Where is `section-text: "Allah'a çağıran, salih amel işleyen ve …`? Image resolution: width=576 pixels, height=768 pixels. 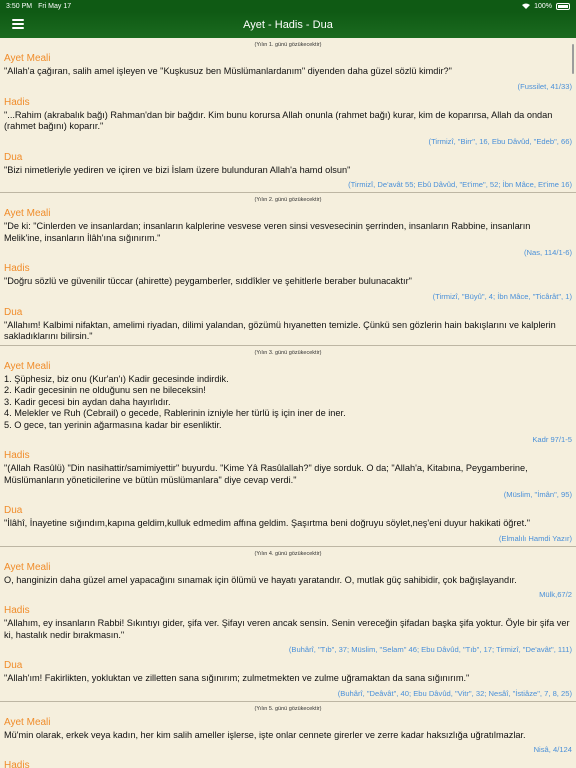 section-text: "Allah'a çağıran, salih amel işleyen ve … is located at coordinates (228, 71).